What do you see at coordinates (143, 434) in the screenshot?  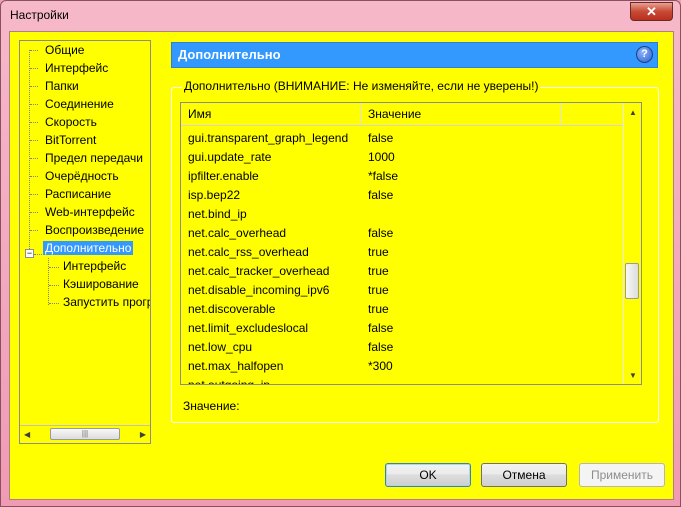 I see `scroll-right-icon: ▶` at bounding box center [143, 434].